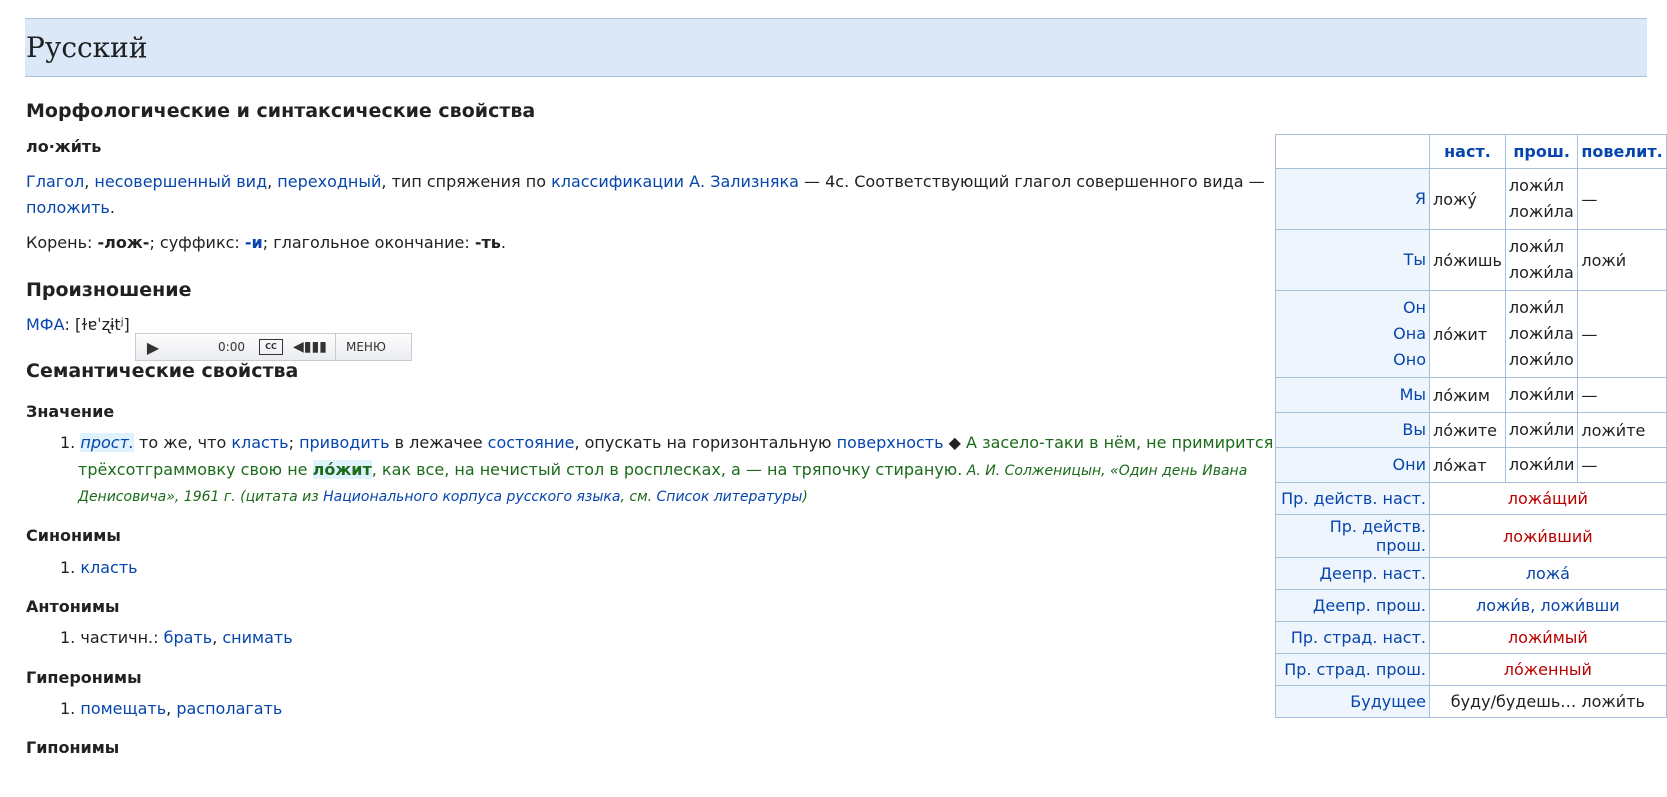  What do you see at coordinates (365, 347) in the screenshot?
I see `player-menu-button: МЕНЮ` at bounding box center [365, 347].